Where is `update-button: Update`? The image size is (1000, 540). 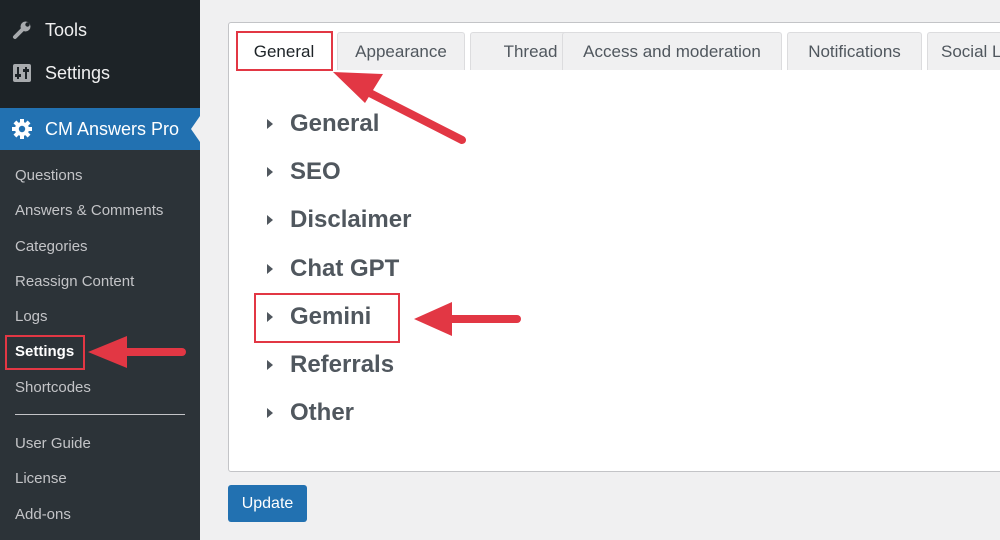 update-button: Update is located at coordinates (267, 503).